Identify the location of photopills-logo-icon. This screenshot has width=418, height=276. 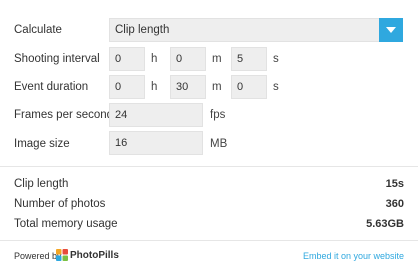
(62, 255).